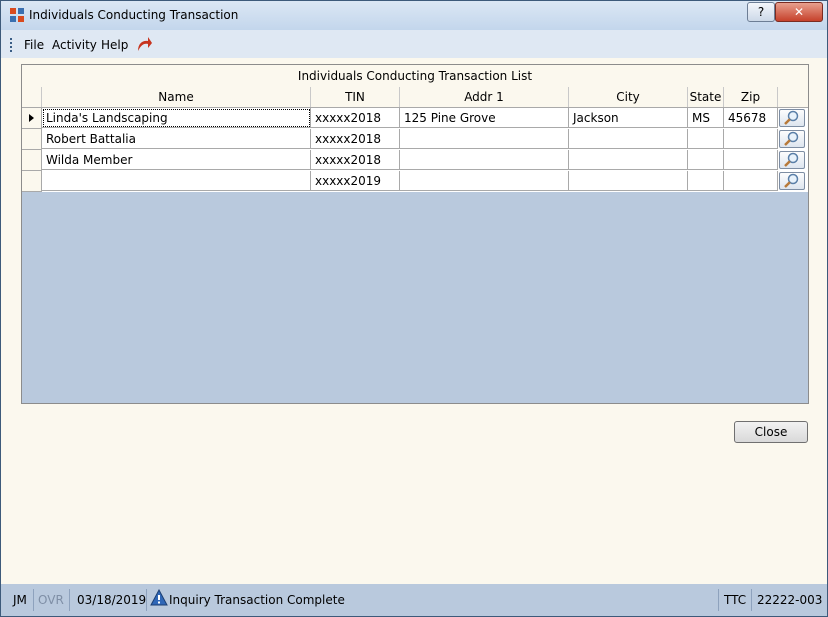 This screenshot has height=617, width=828. I want to click on cell-city: Jackson, so click(628, 118).